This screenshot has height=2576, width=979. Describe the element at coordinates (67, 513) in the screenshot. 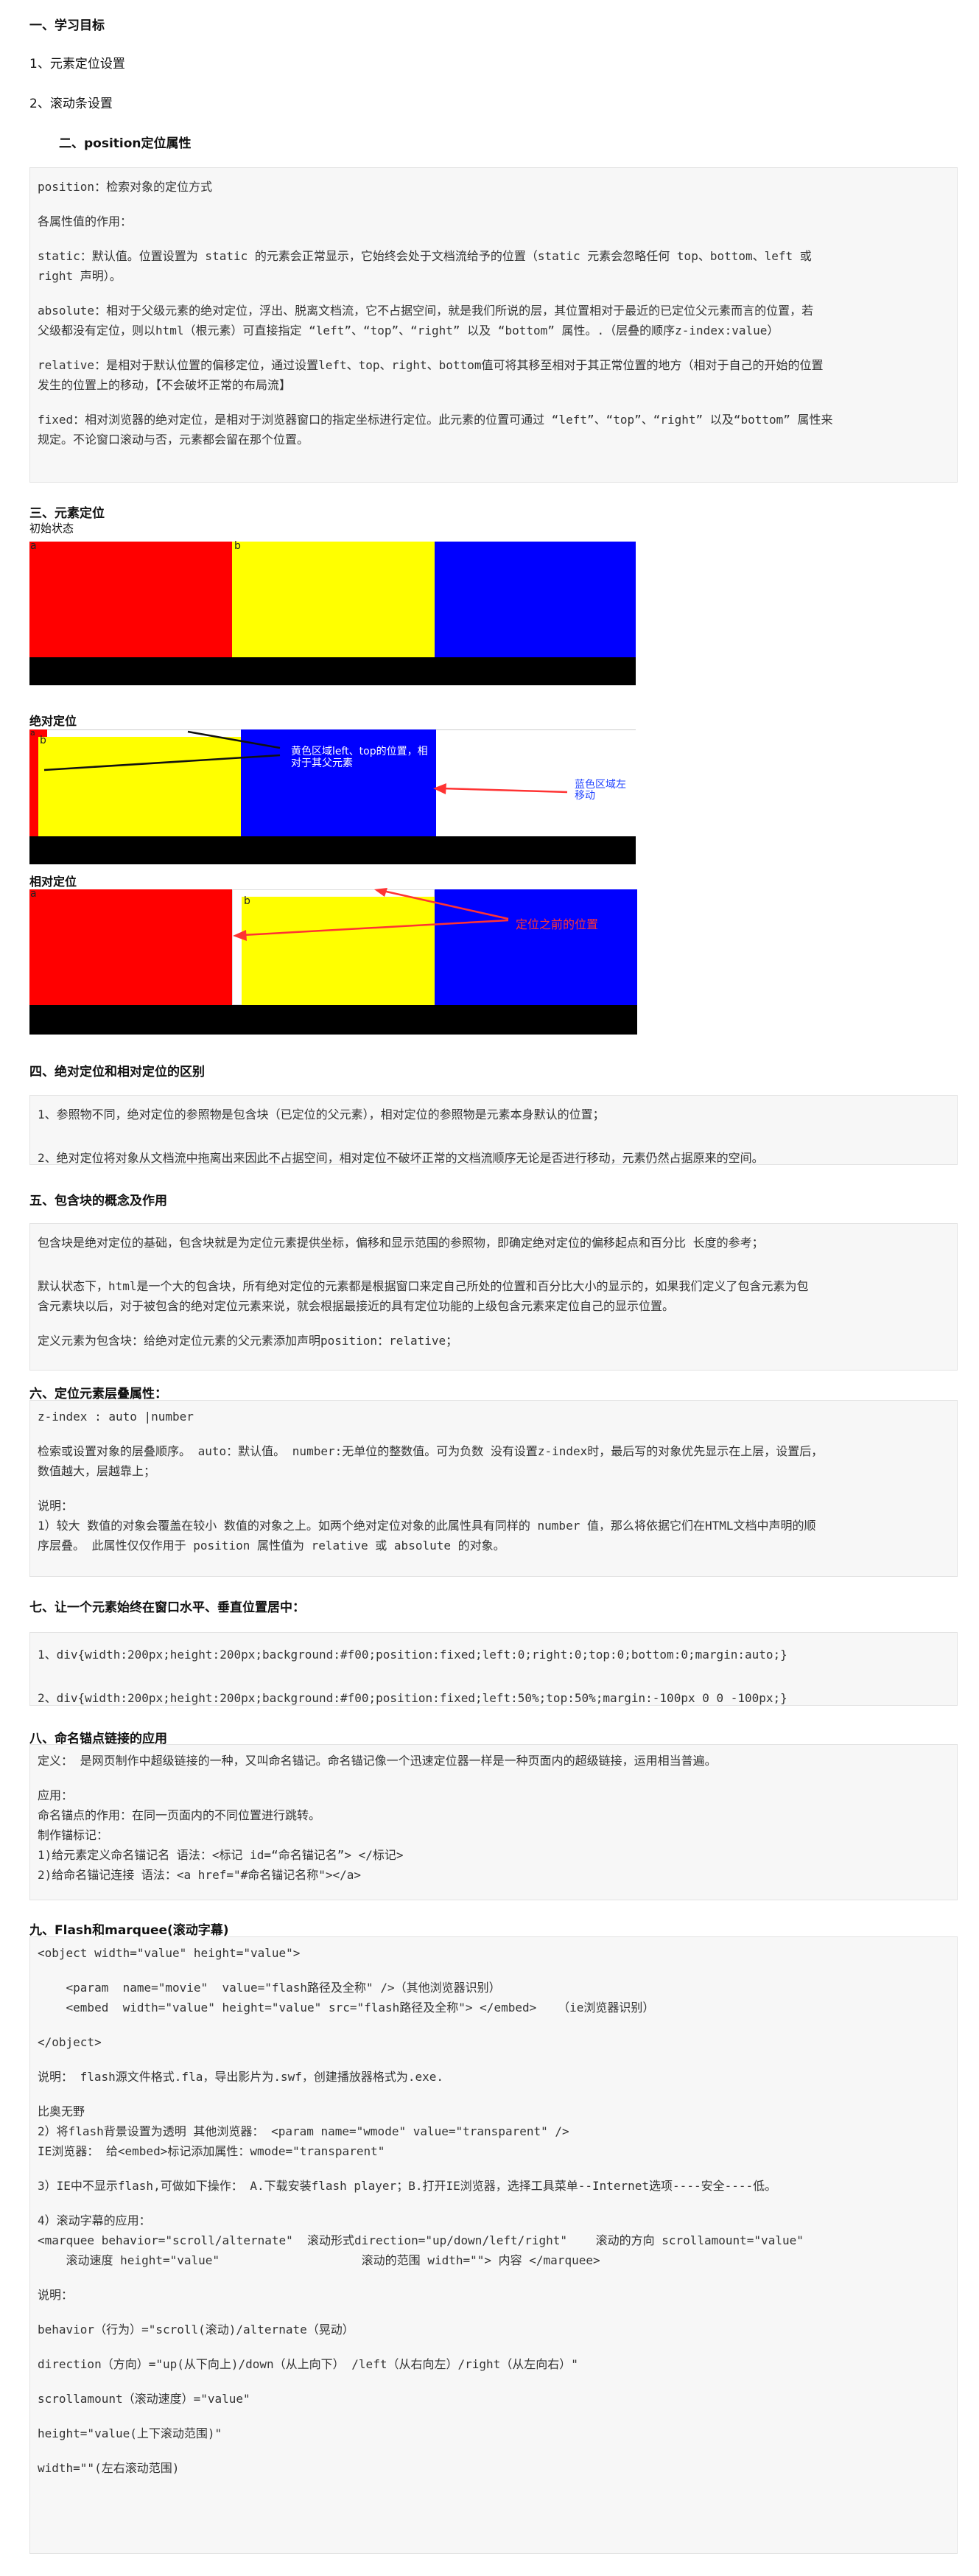

I see `section3-title: 三、元素定位` at that location.